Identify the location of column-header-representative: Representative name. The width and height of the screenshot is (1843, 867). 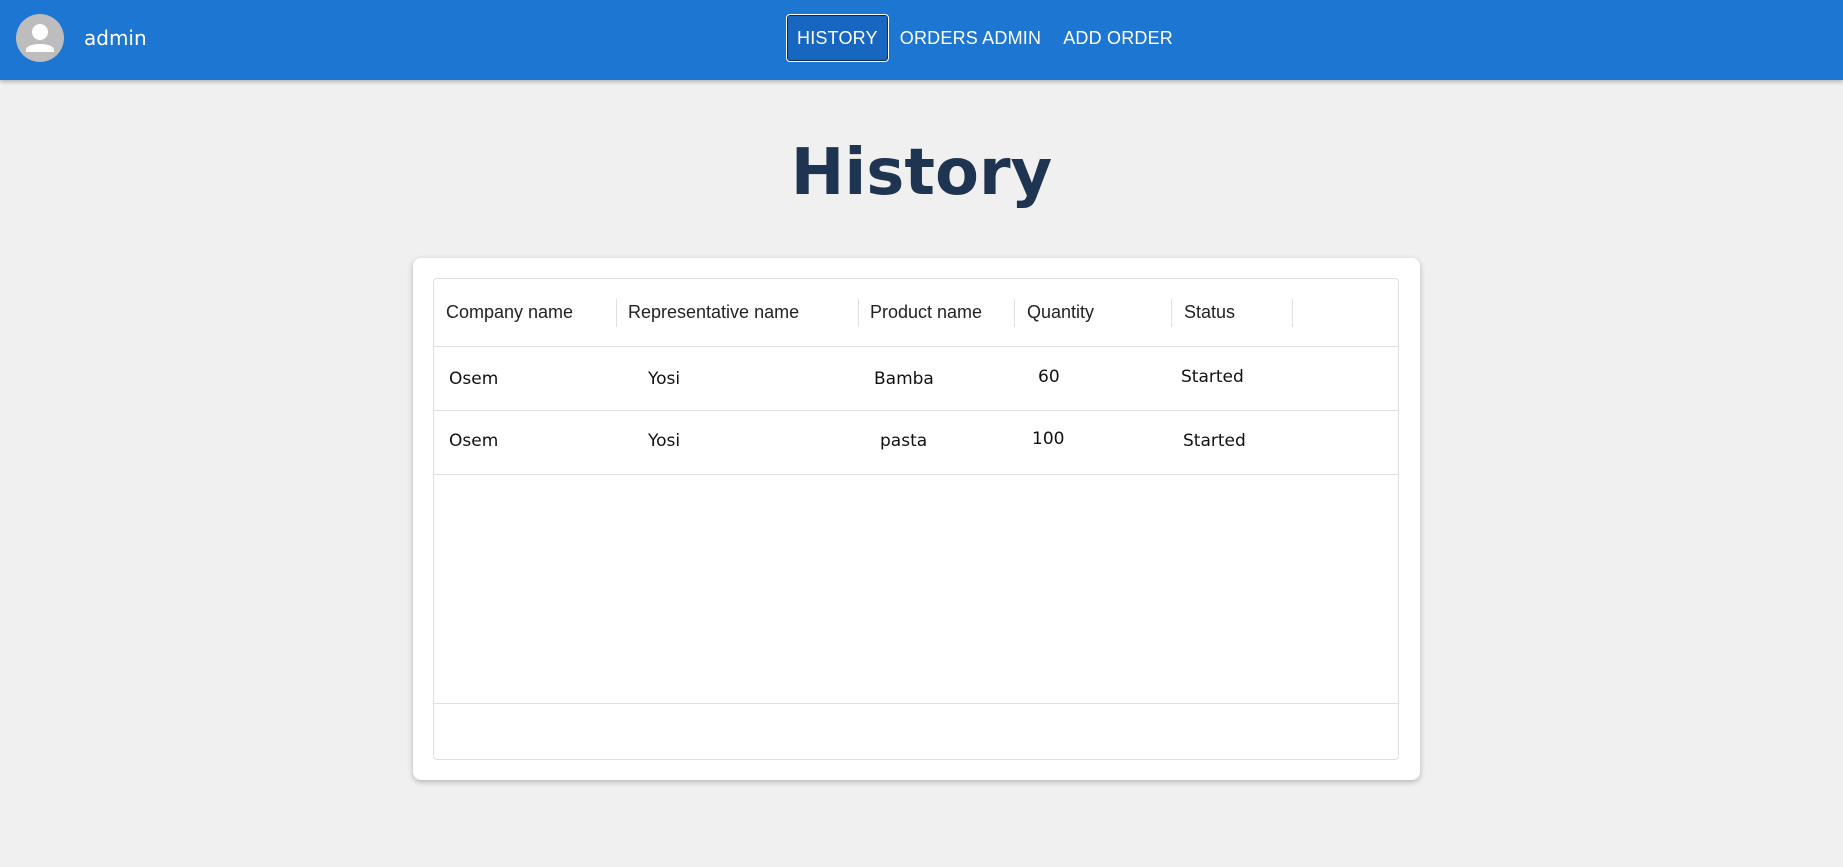
(713, 312).